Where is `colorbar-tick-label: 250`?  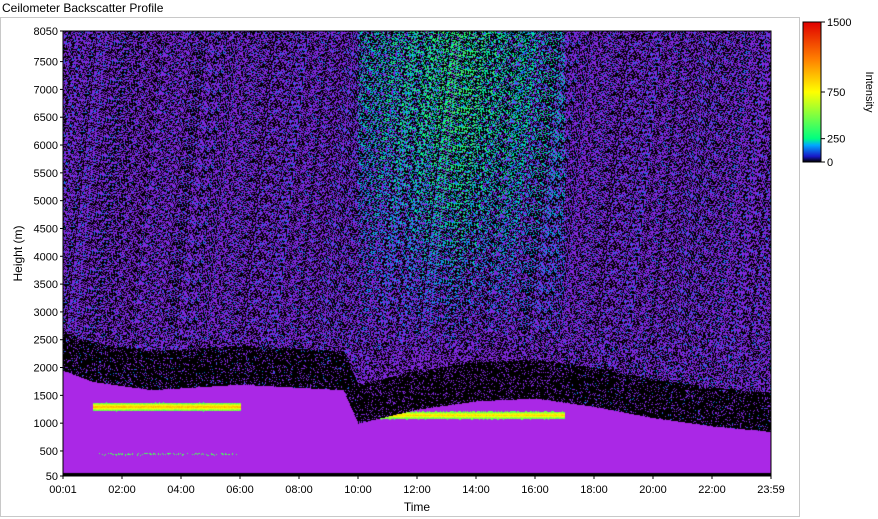 colorbar-tick-label: 250 is located at coordinates (836, 140).